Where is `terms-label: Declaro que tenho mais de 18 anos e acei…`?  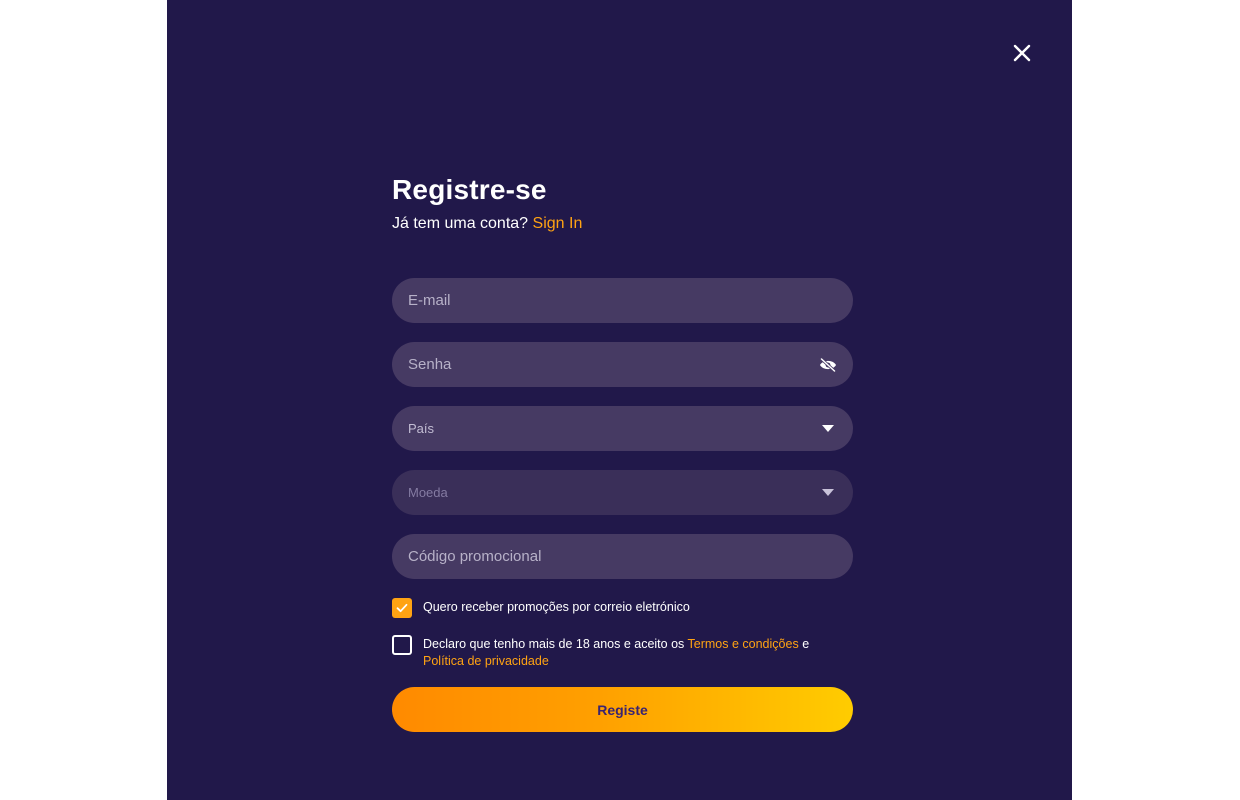 terms-label: Declaro que tenho mais de 18 anos e acei… is located at coordinates (616, 652).